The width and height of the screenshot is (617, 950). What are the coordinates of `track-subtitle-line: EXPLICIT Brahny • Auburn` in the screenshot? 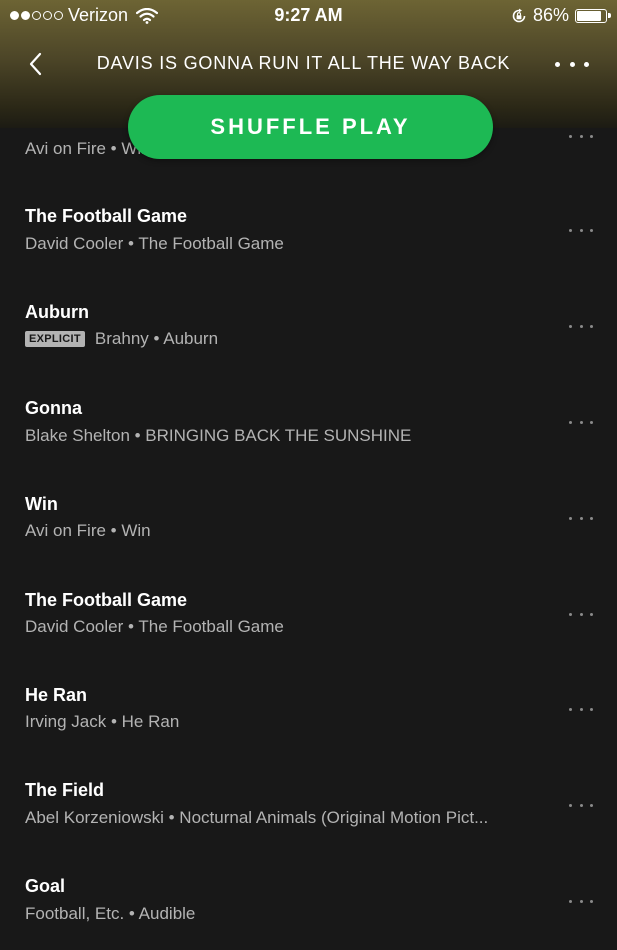 It's located at (121, 339).